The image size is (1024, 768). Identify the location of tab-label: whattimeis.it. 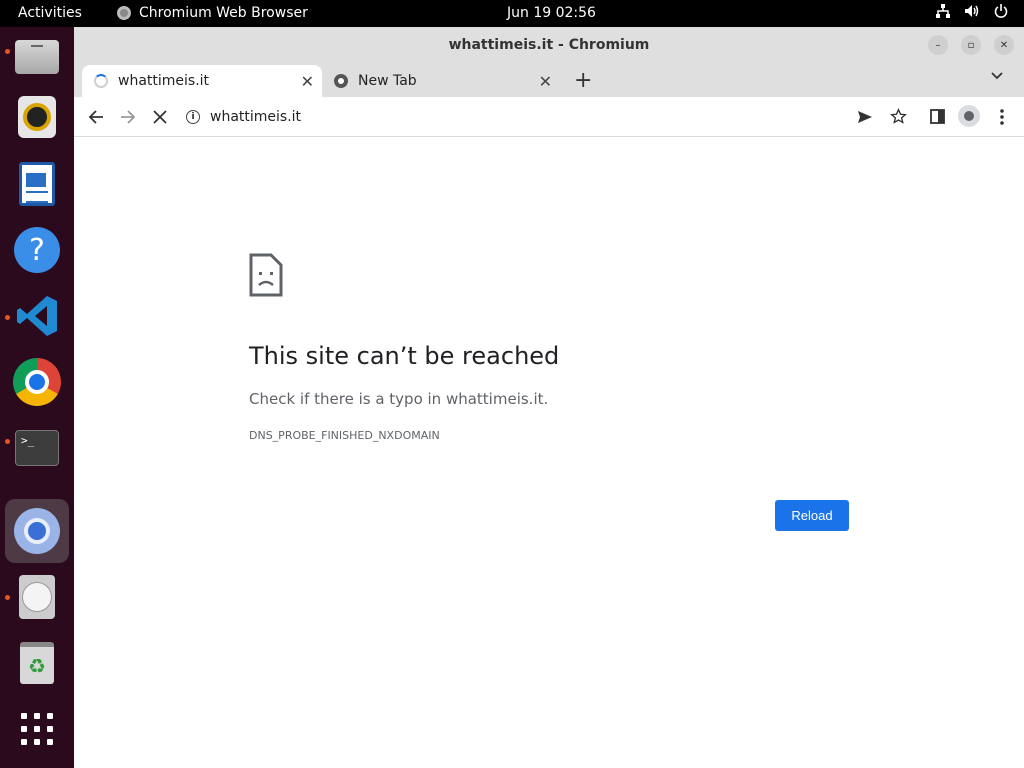
(164, 81).